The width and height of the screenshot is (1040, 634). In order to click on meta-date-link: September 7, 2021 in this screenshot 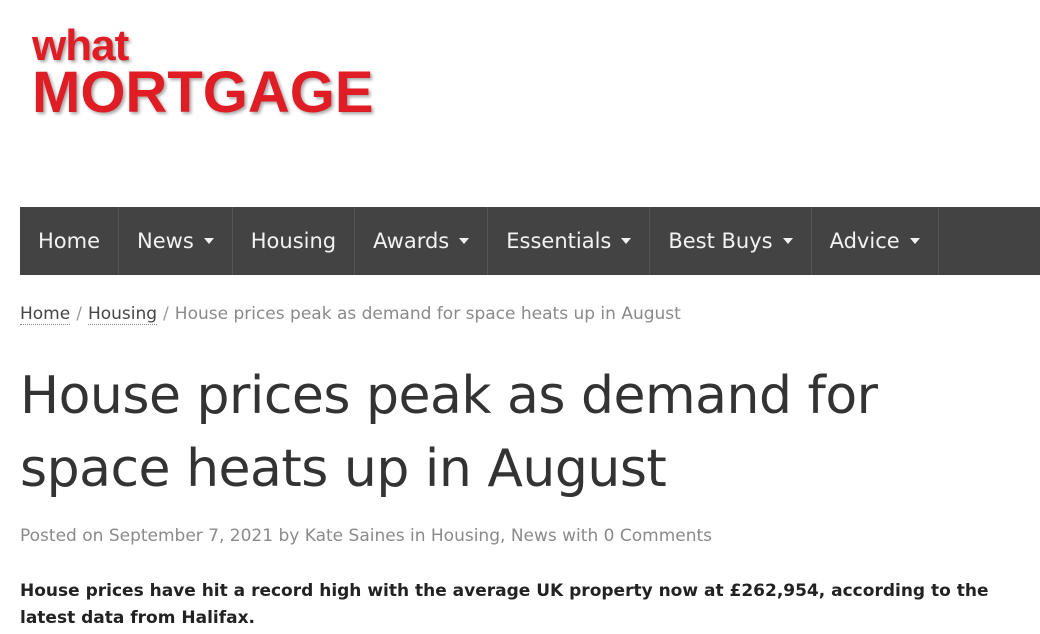, I will do `click(191, 536)`.